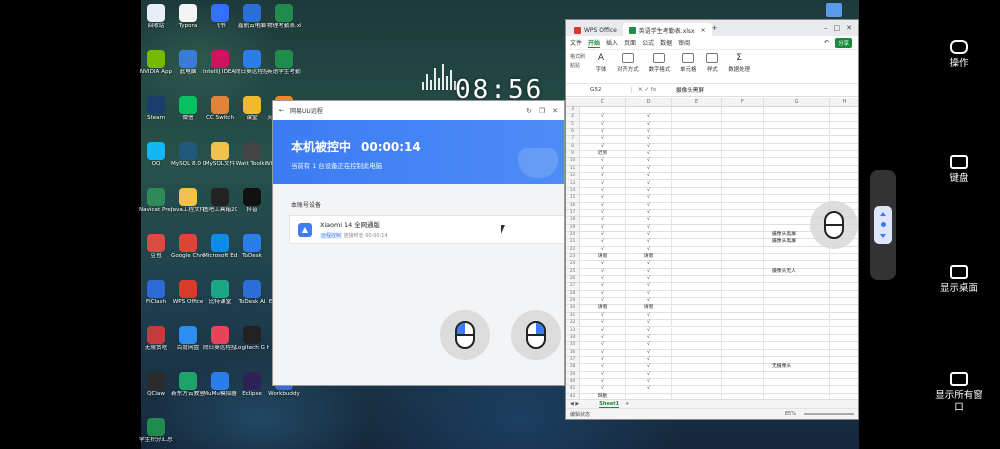 The width and height of the screenshot is (1000, 449). Describe the element at coordinates (573, 272) in the screenshot. I see `row-number: 25` at that location.